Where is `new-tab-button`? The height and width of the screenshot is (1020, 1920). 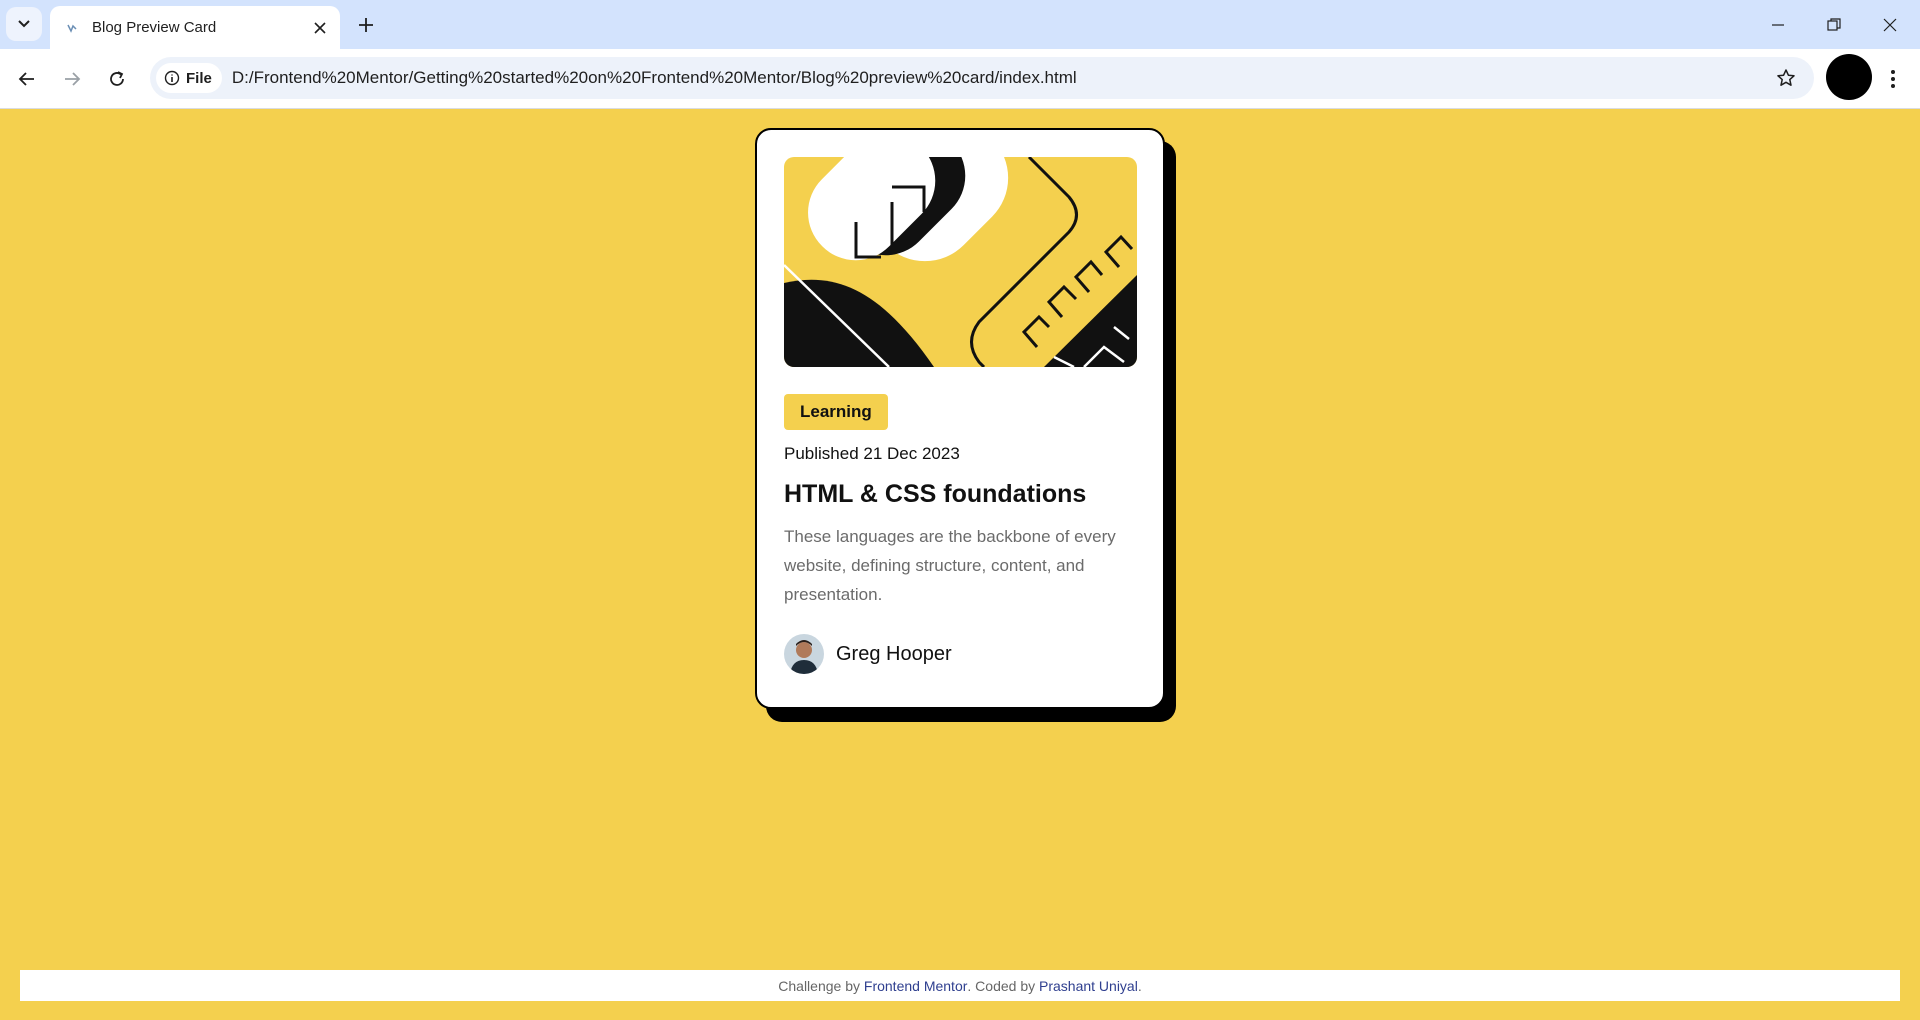 new-tab-button is located at coordinates (366, 25).